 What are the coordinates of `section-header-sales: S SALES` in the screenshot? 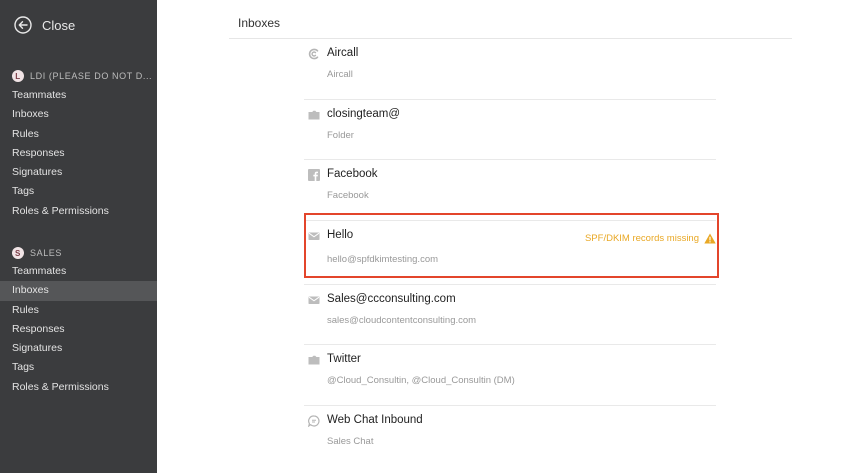 It's located at (37, 253).